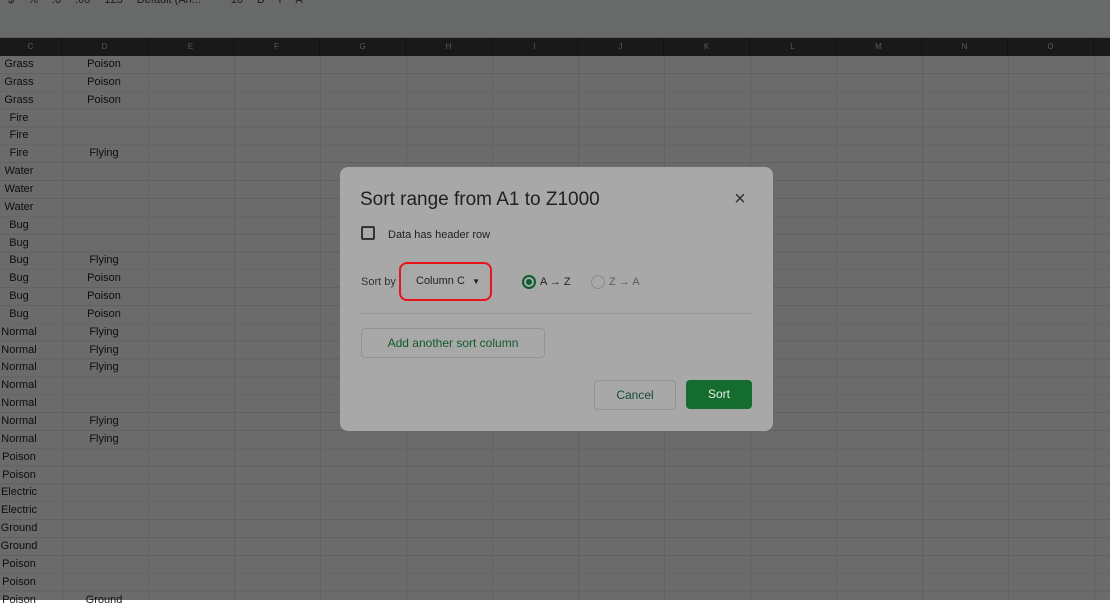  Describe the element at coordinates (453, 343) in the screenshot. I see `add-sort-column-button: Add another sort column` at that location.